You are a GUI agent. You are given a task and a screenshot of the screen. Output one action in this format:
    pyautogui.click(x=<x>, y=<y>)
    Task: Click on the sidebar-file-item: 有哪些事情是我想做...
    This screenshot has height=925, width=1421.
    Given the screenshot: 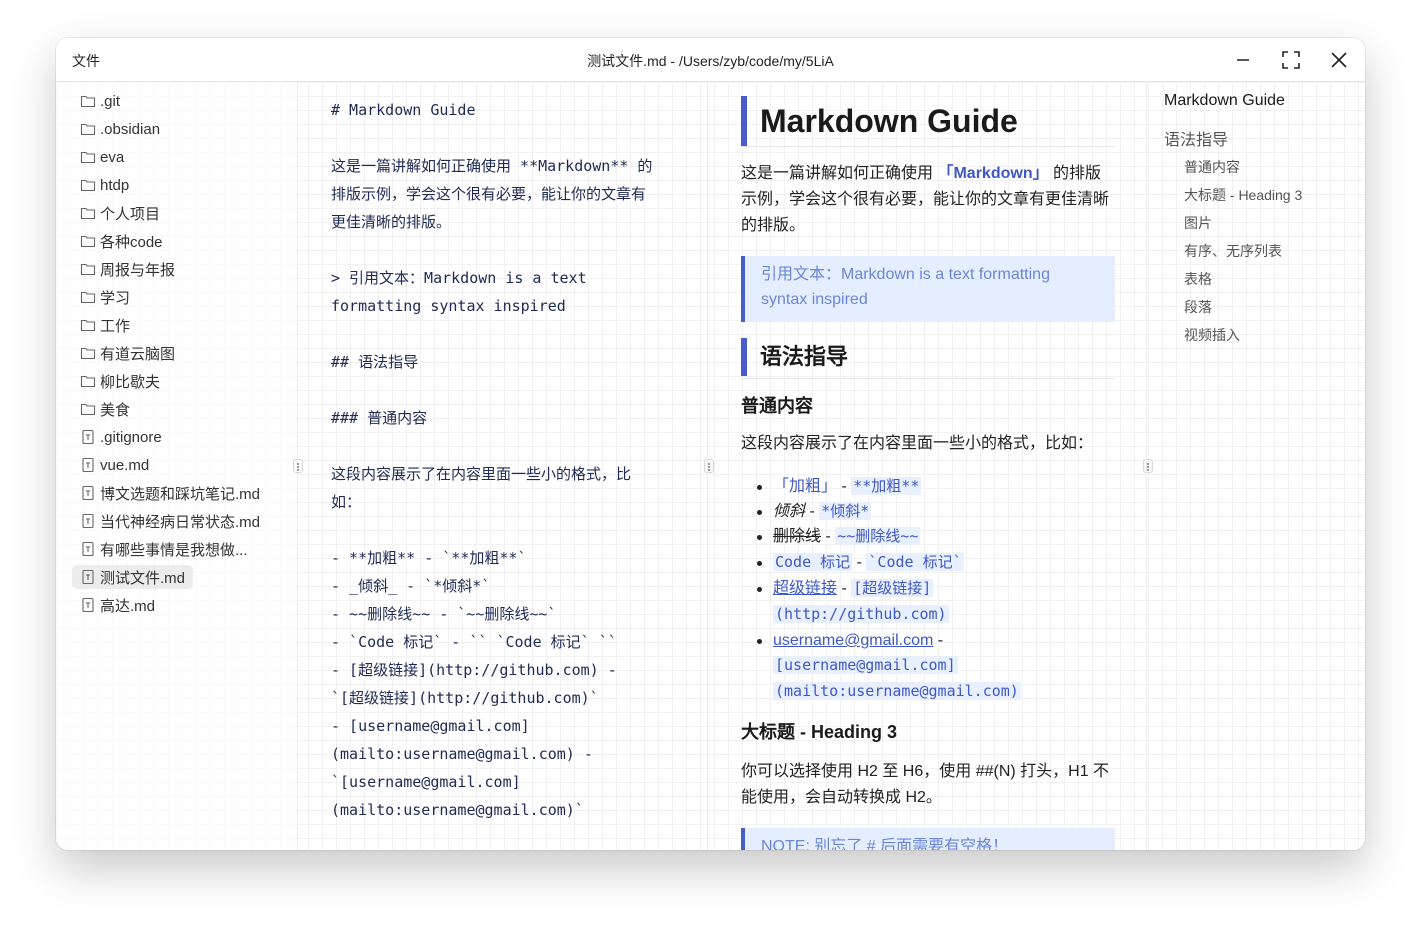 What is the action you would take?
    pyautogui.click(x=164, y=549)
    